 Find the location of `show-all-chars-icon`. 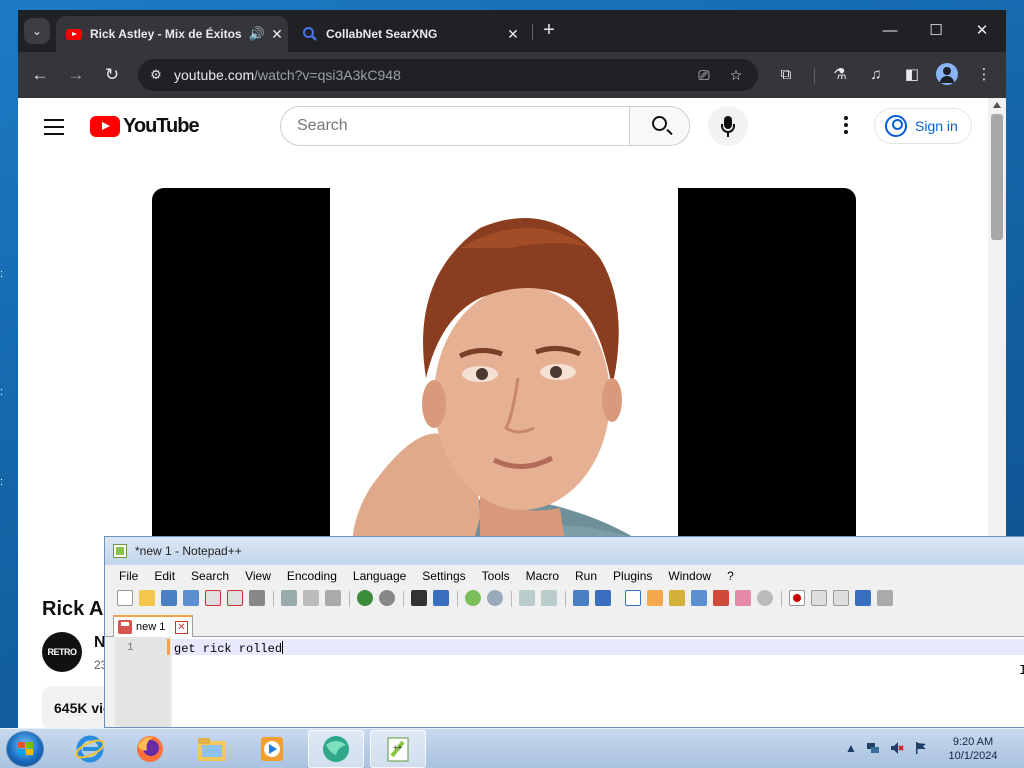

show-all-chars-icon is located at coordinates (603, 598).